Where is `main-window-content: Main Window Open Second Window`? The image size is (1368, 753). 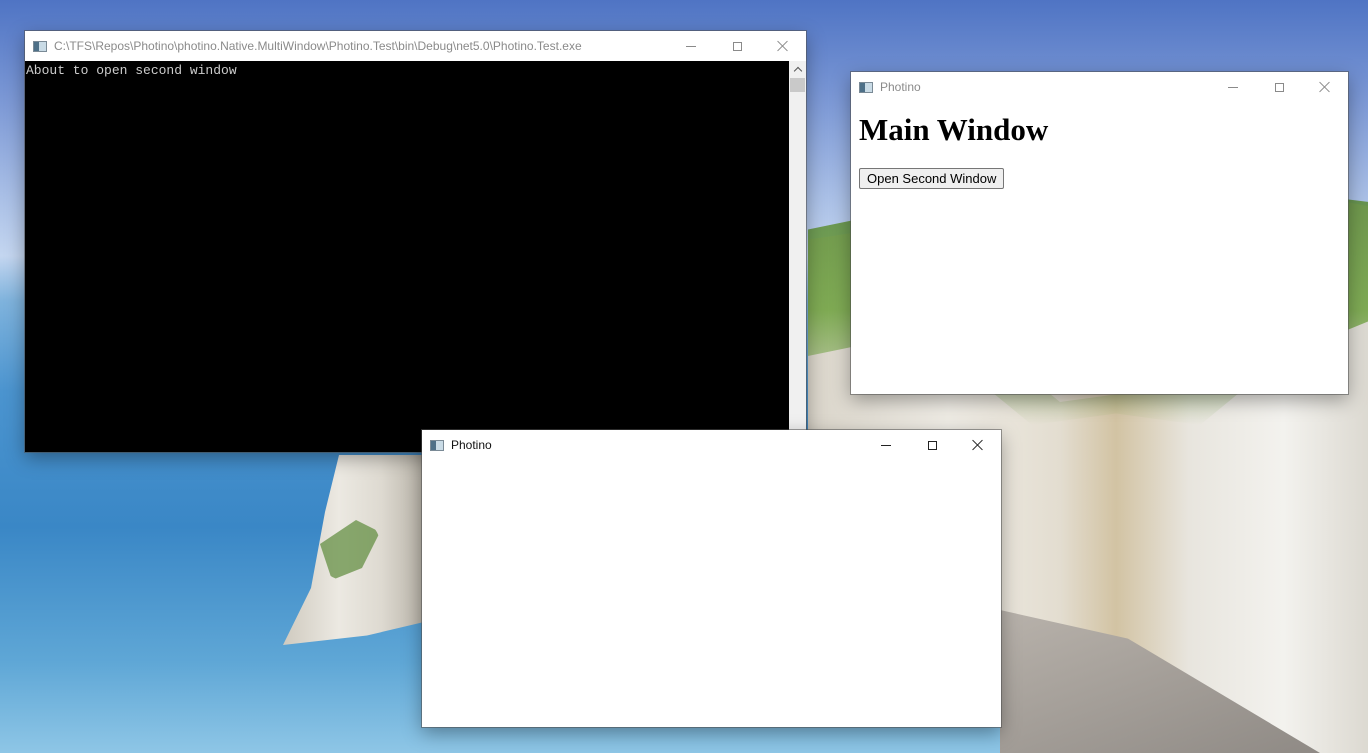 main-window-content: Main Window Open Second Window is located at coordinates (1099, 248).